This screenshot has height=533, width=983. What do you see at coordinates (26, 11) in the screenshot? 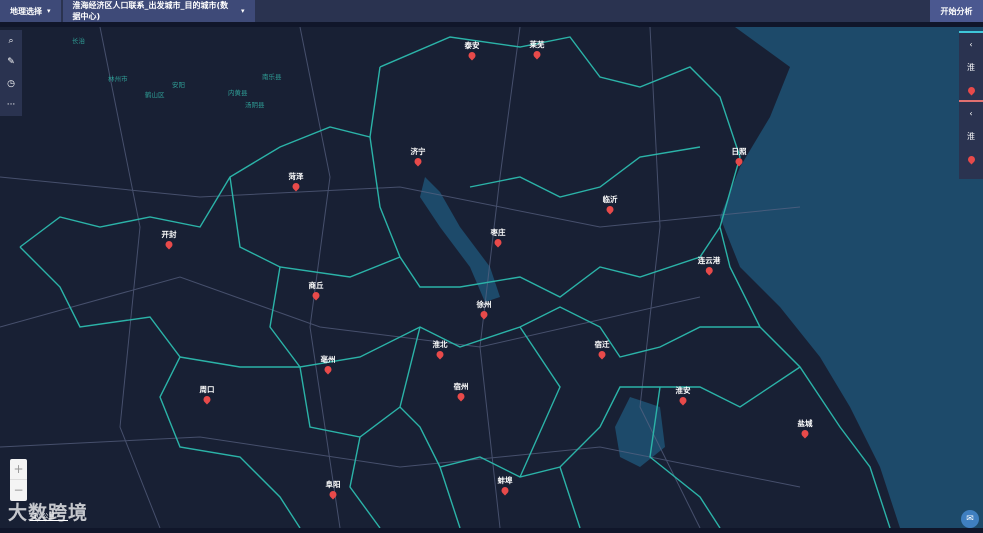
I see `region-select-label: 地理选择` at bounding box center [26, 11].